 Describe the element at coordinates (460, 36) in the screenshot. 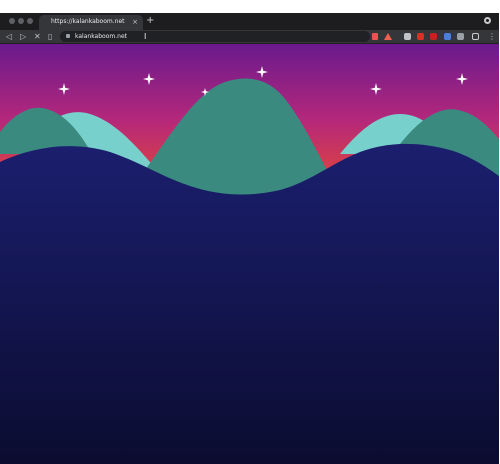

I see `puzzle-icon` at that location.